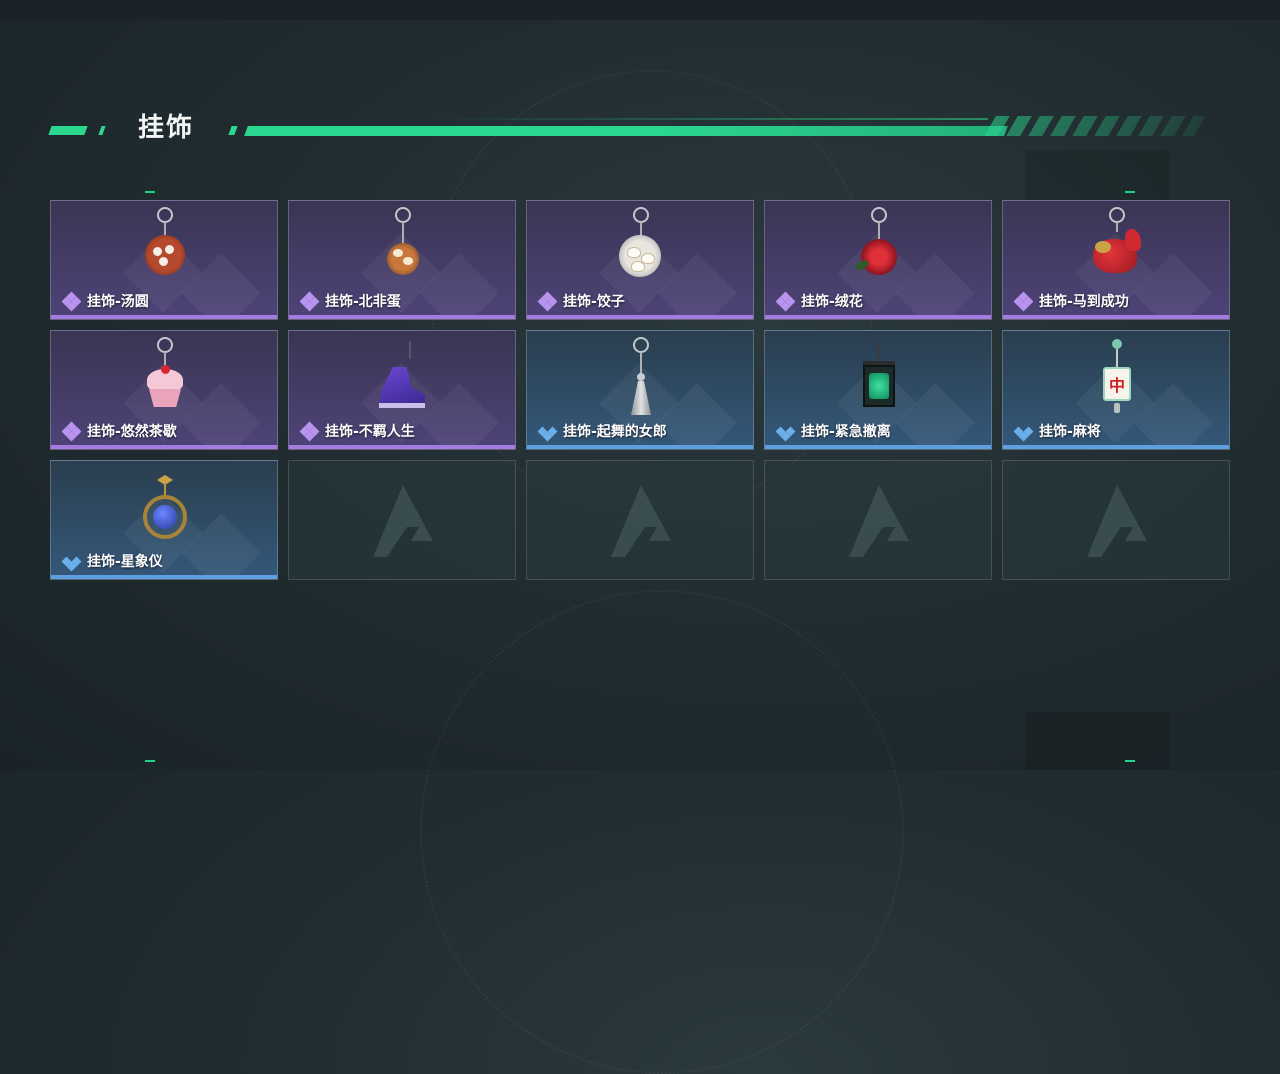 The image size is (1280, 1074). I want to click on charm-card: 挂饰-起舞的女郎, so click(640, 390).